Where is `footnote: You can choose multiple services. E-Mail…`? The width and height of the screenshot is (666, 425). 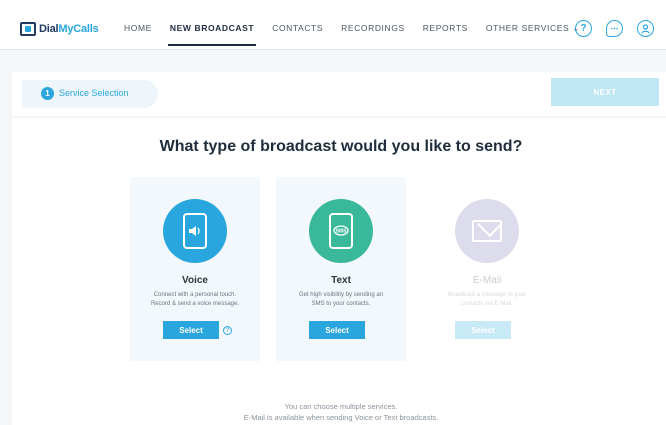
footnote: You can choose multiple services. E-Mail… is located at coordinates (333, 412).